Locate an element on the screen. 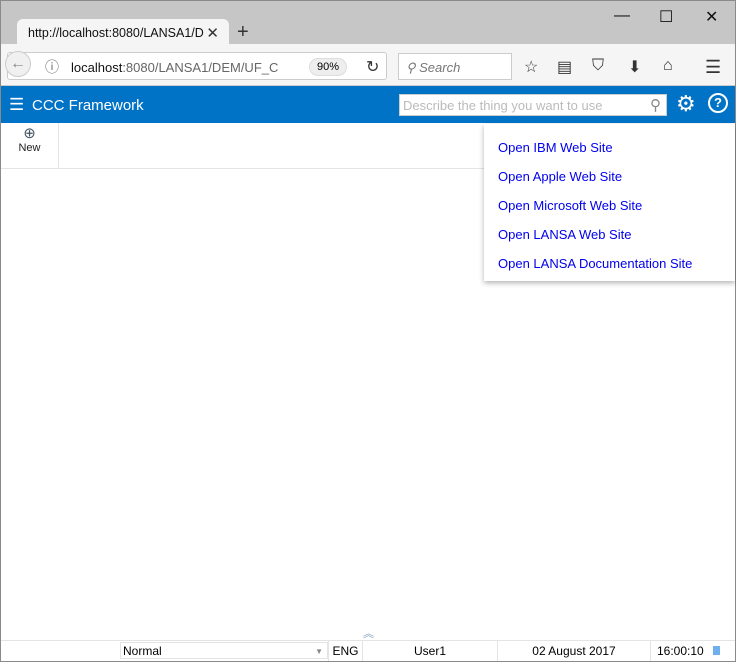 This screenshot has width=736, height=662. url-text: localhost:8080/LANSA1/DEM/UF_C is located at coordinates (174, 67).